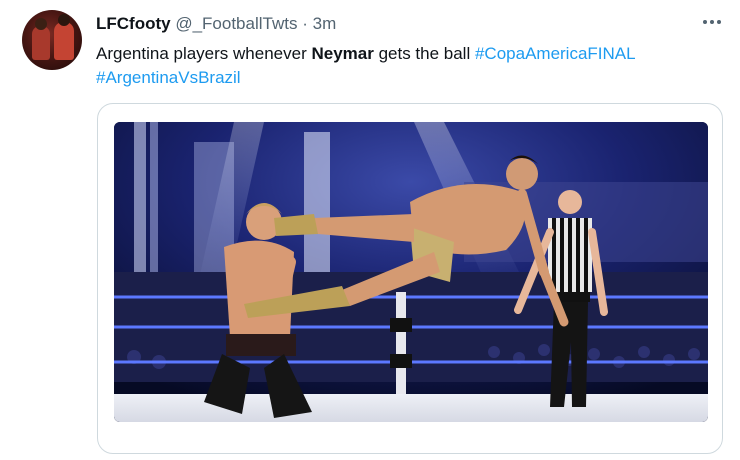 This screenshot has width=740, height=460. Describe the element at coordinates (705, 22) in the screenshot. I see `more-horizontal-icon` at that location.